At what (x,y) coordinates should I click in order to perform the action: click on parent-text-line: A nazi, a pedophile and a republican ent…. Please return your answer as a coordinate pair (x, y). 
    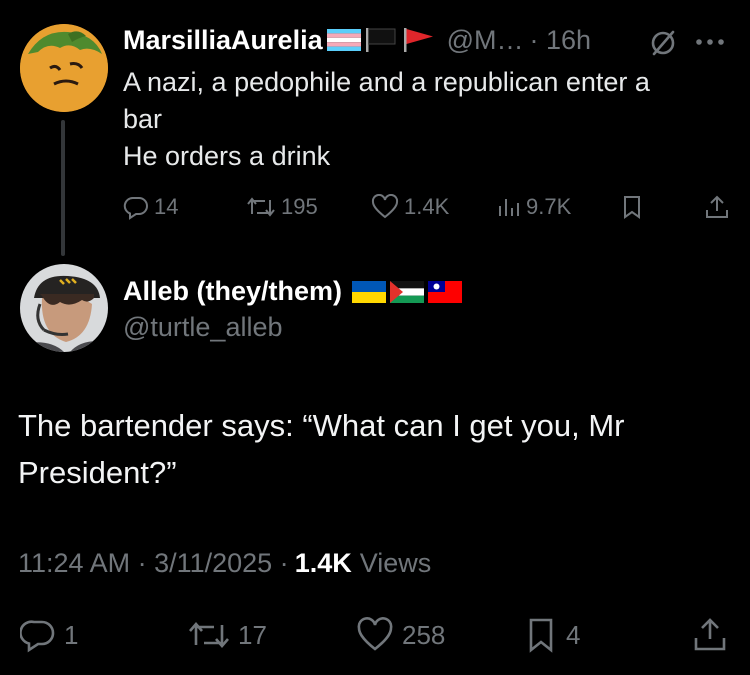
    Looking at the image, I should click on (386, 82).